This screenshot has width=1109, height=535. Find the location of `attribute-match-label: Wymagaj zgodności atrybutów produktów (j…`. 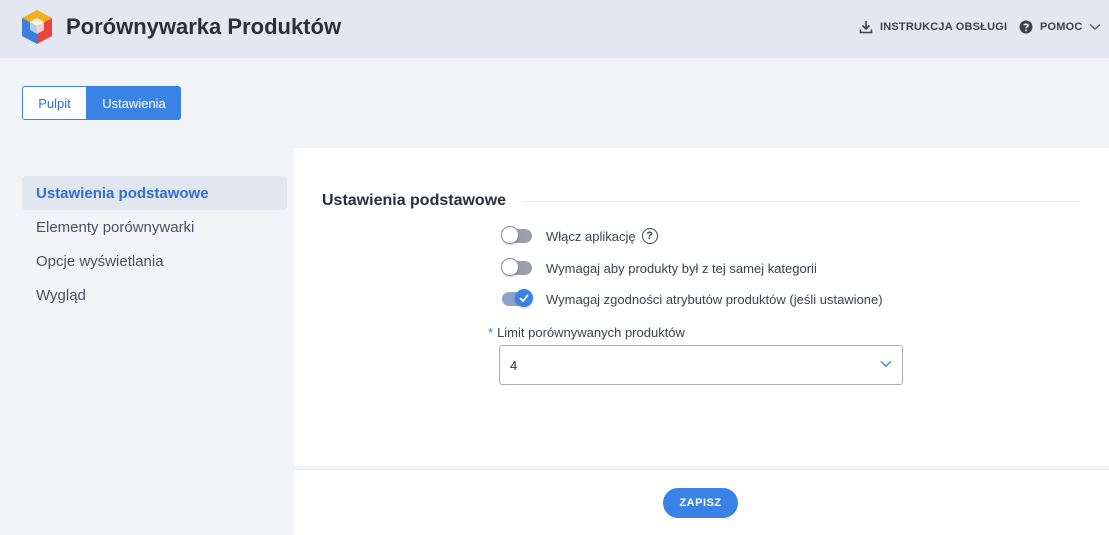

attribute-match-label: Wymagaj zgodności atrybutów produktów (j… is located at coordinates (714, 299).